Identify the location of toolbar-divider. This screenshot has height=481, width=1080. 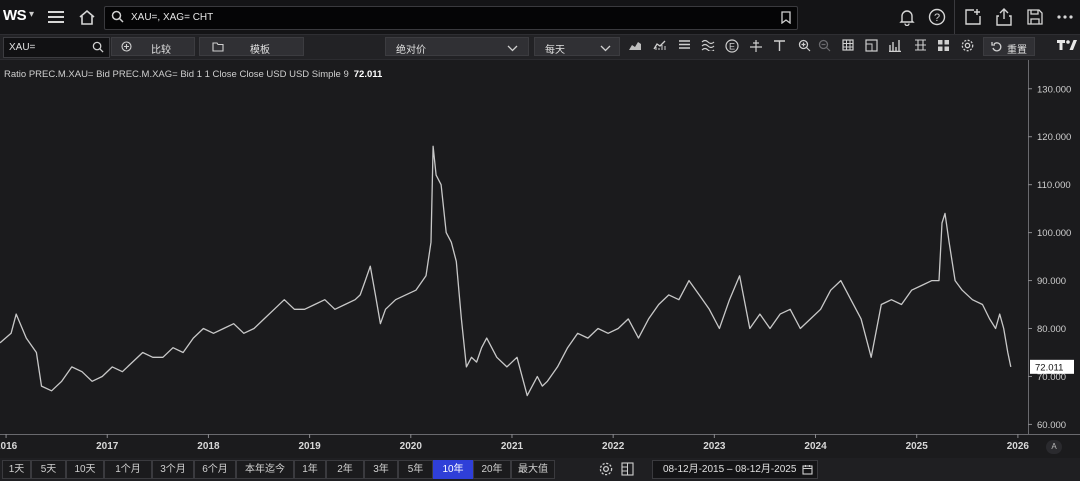
(954, 17).